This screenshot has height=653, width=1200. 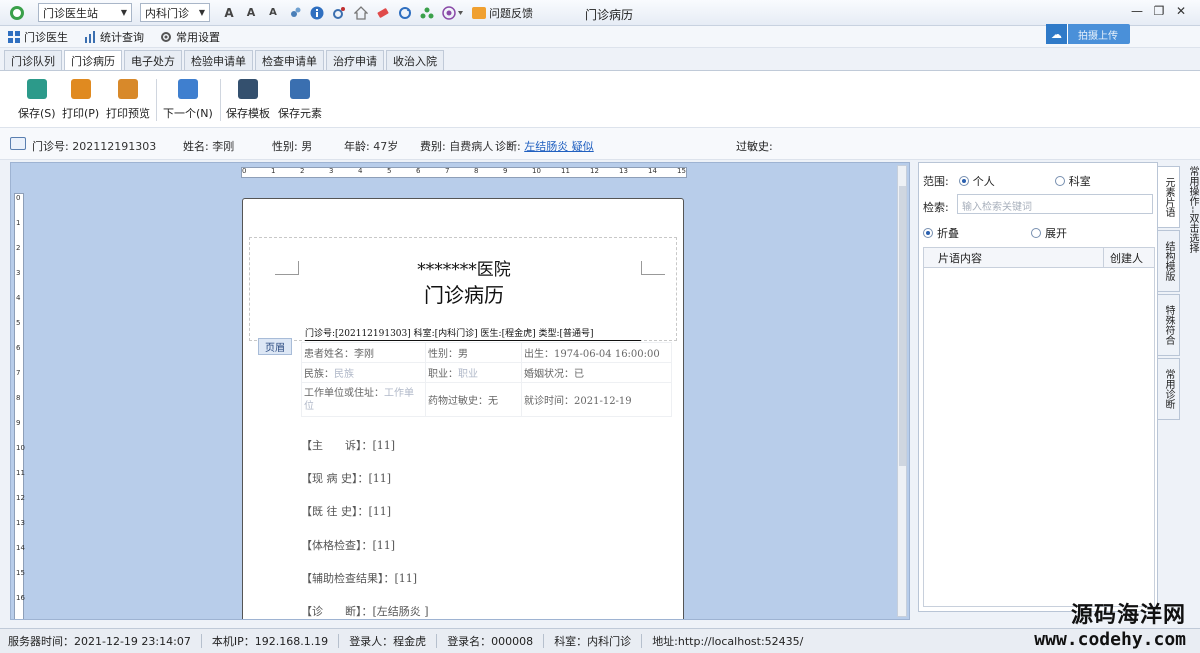 I want to click on tab-record: 门诊病历, so click(x=93, y=60).